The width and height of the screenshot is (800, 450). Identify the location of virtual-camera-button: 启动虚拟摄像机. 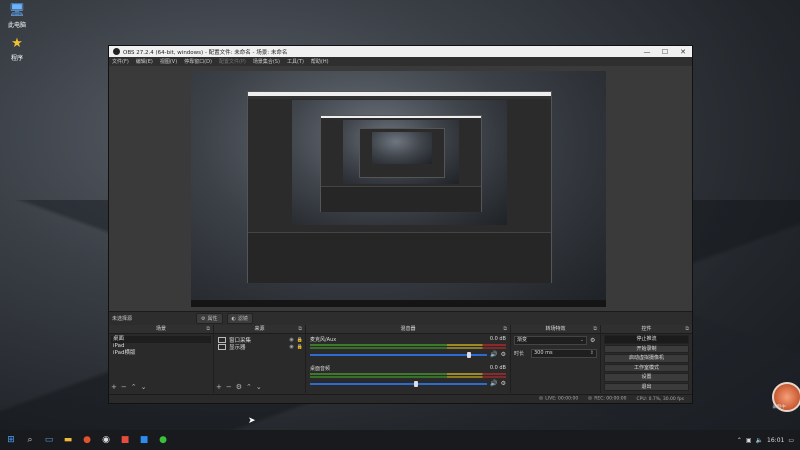
(646, 358).